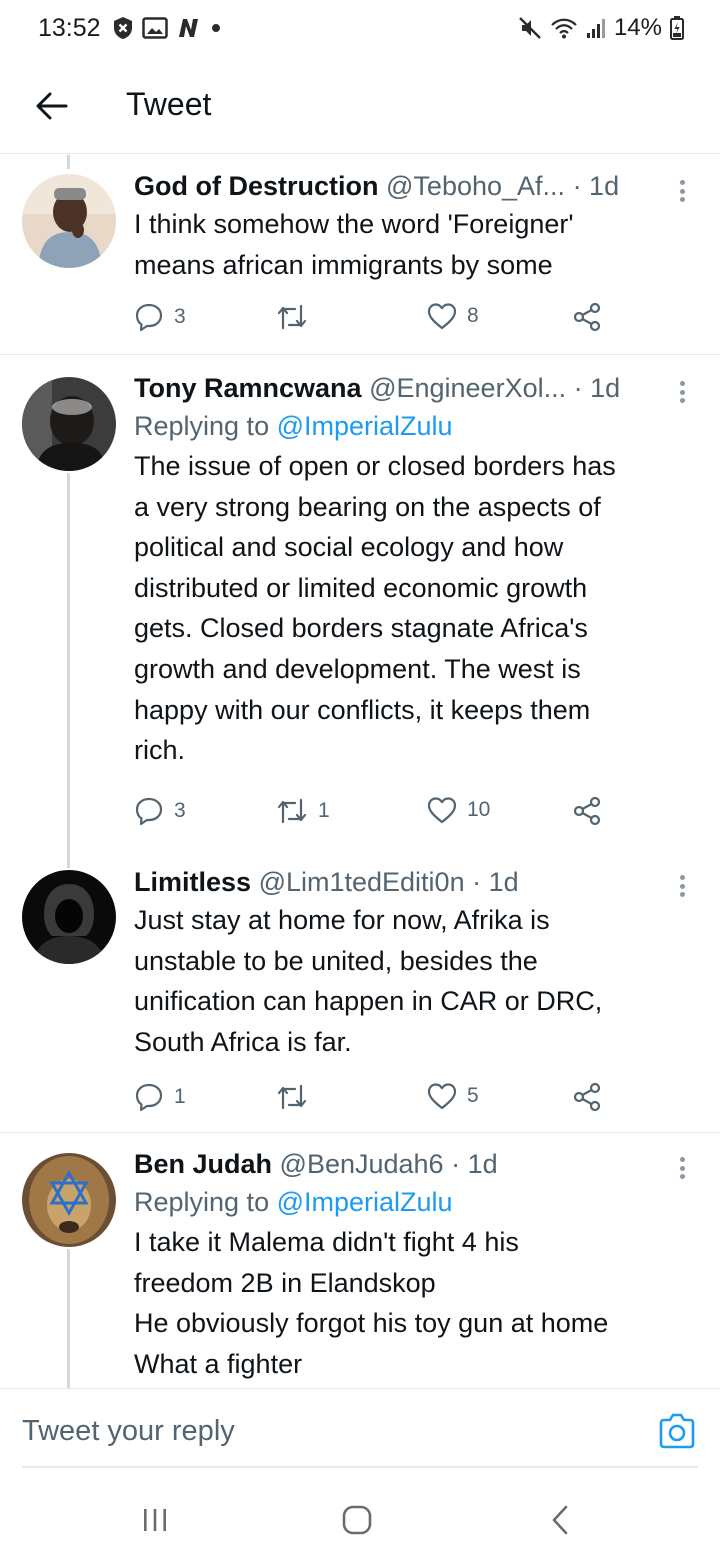 The height and width of the screenshot is (1560, 720). I want to click on like-icon, so click(442, 316).